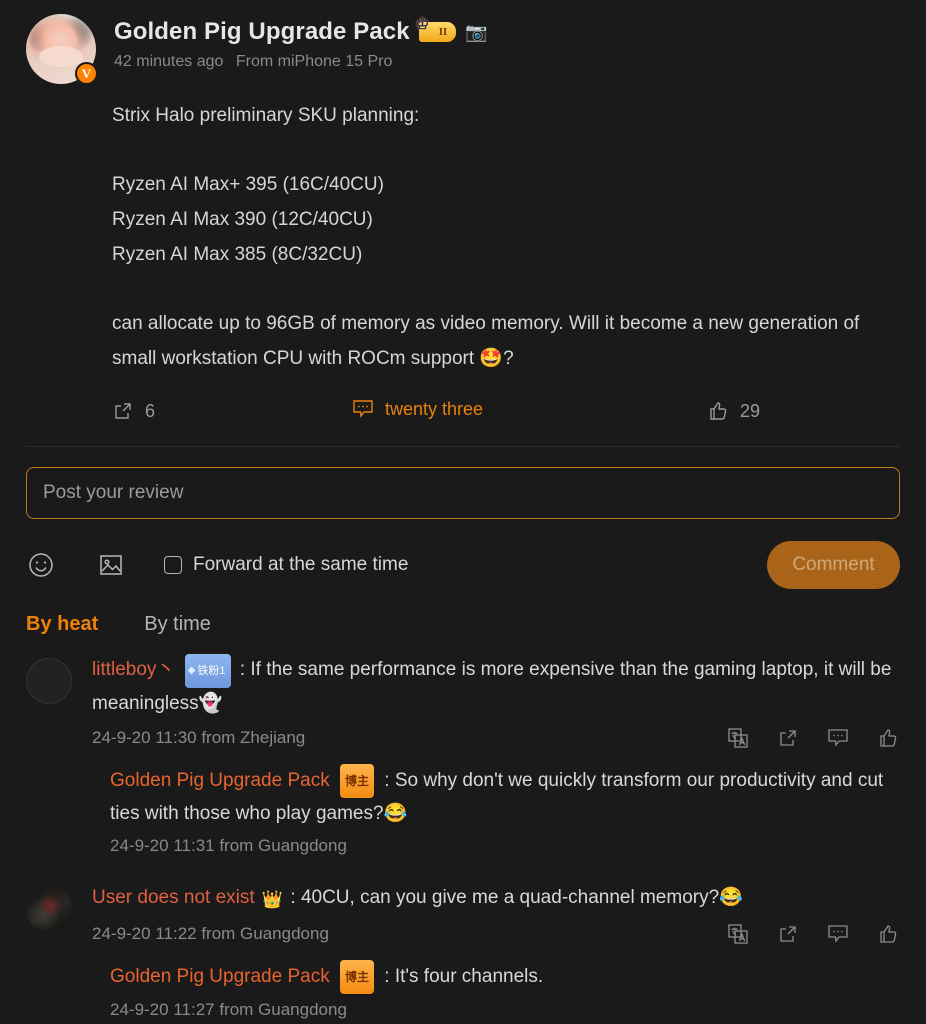 This screenshot has height=1024, width=926. Describe the element at coordinates (133, 669) in the screenshot. I see `commenter-name: littleboy丶` at that location.